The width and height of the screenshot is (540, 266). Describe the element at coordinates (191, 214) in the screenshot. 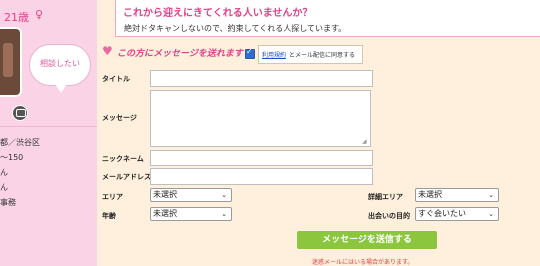

I see `age-select: 未選択 ⌄` at that location.